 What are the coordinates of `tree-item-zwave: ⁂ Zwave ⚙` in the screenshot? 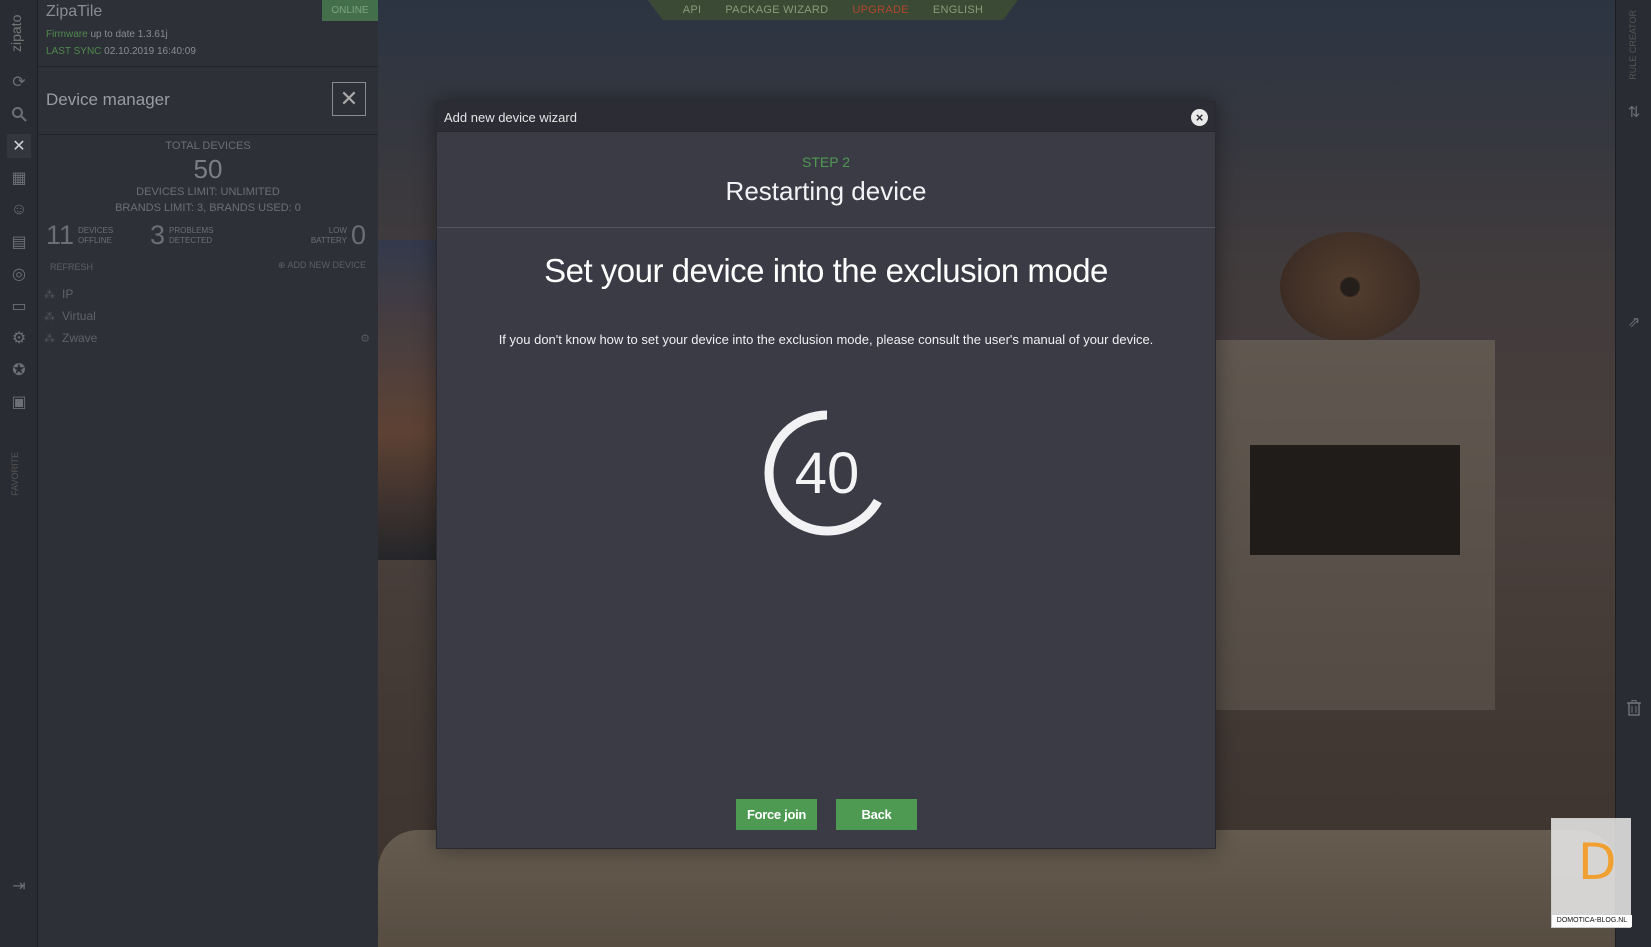 It's located at (208, 338).